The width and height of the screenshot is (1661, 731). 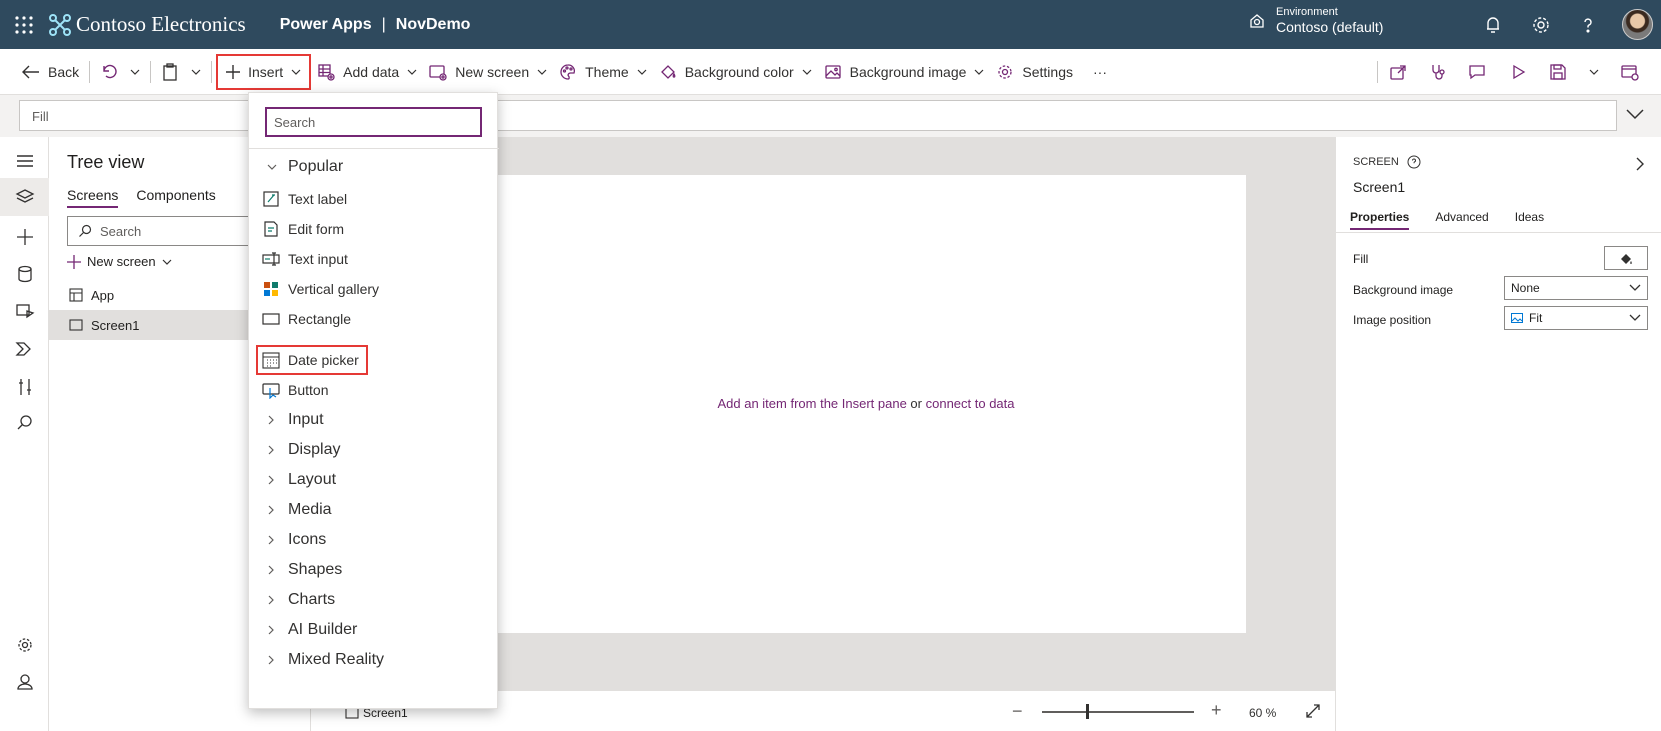 What do you see at coordinates (1576, 288) in the screenshot?
I see `background-image-dropdown: None` at bounding box center [1576, 288].